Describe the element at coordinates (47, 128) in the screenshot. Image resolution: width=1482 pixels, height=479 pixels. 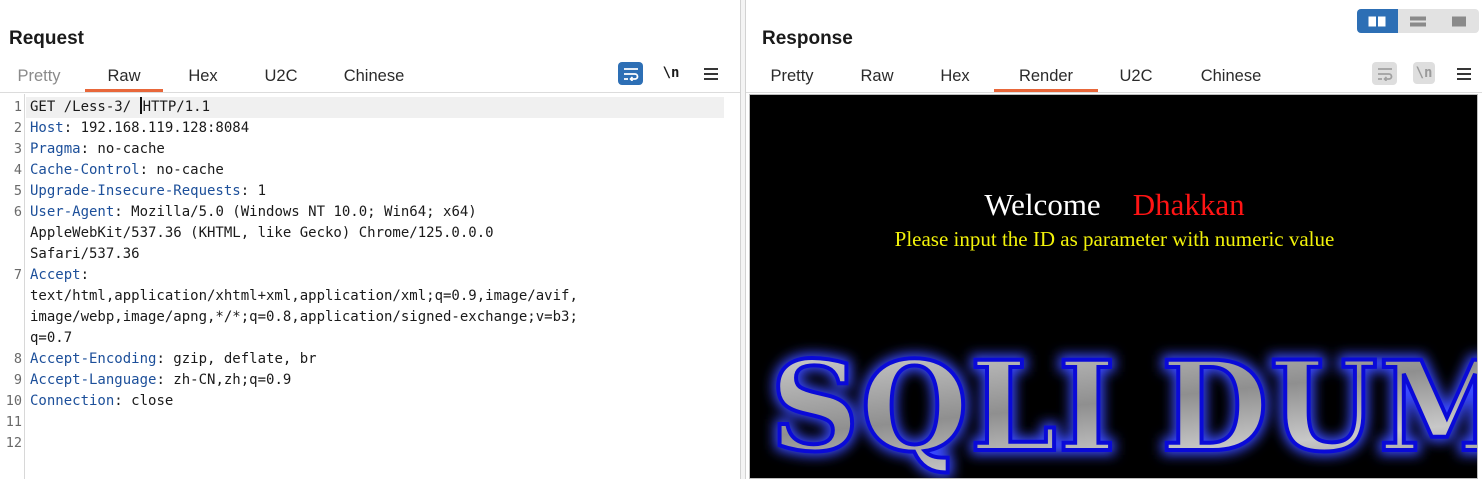
I see `header-name: Host` at that location.